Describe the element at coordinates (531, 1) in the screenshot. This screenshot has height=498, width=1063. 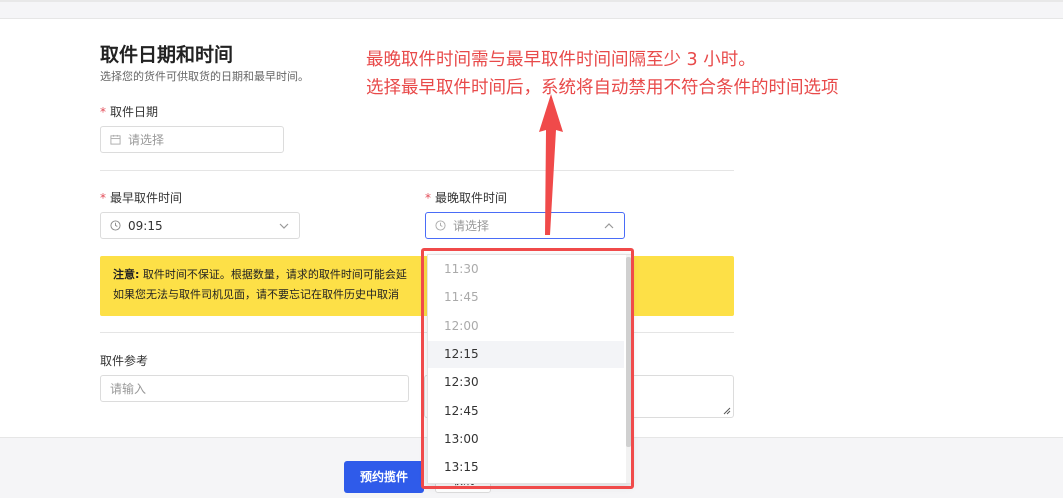
I see `top-bar` at that location.